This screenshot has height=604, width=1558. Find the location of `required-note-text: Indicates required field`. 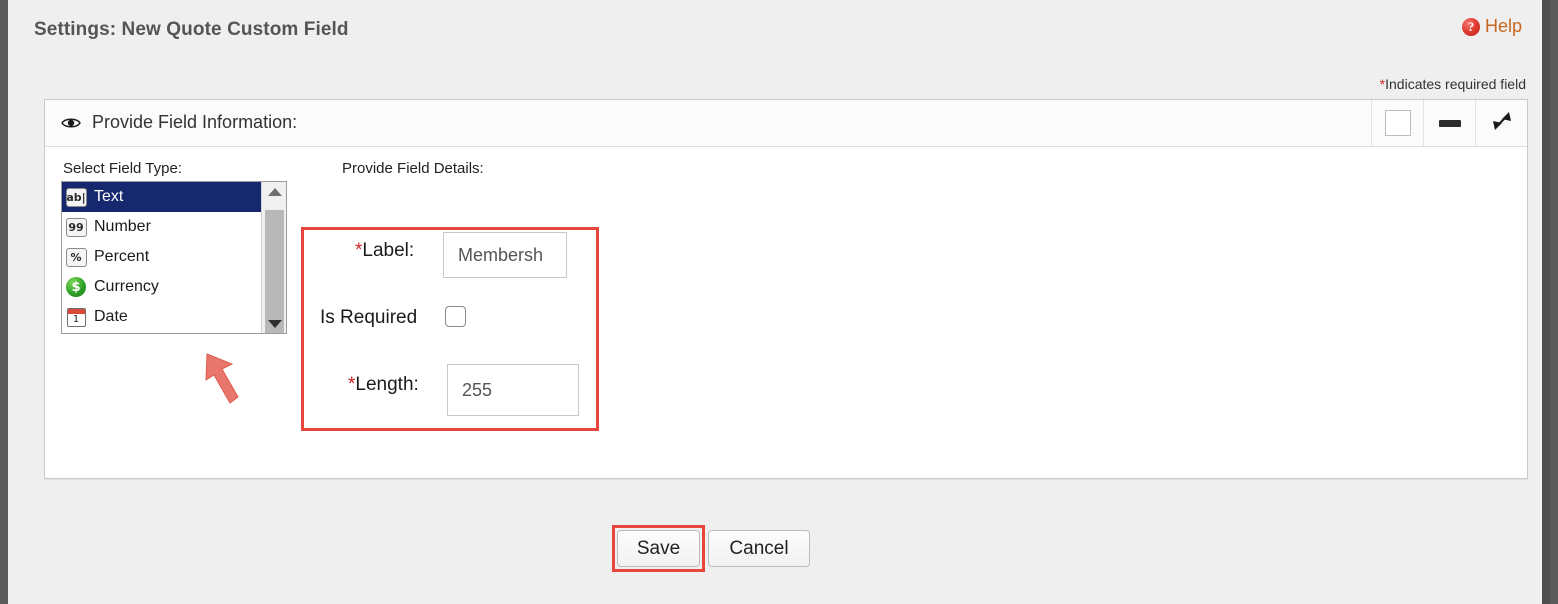

required-note-text: Indicates required field is located at coordinates (1455, 84).